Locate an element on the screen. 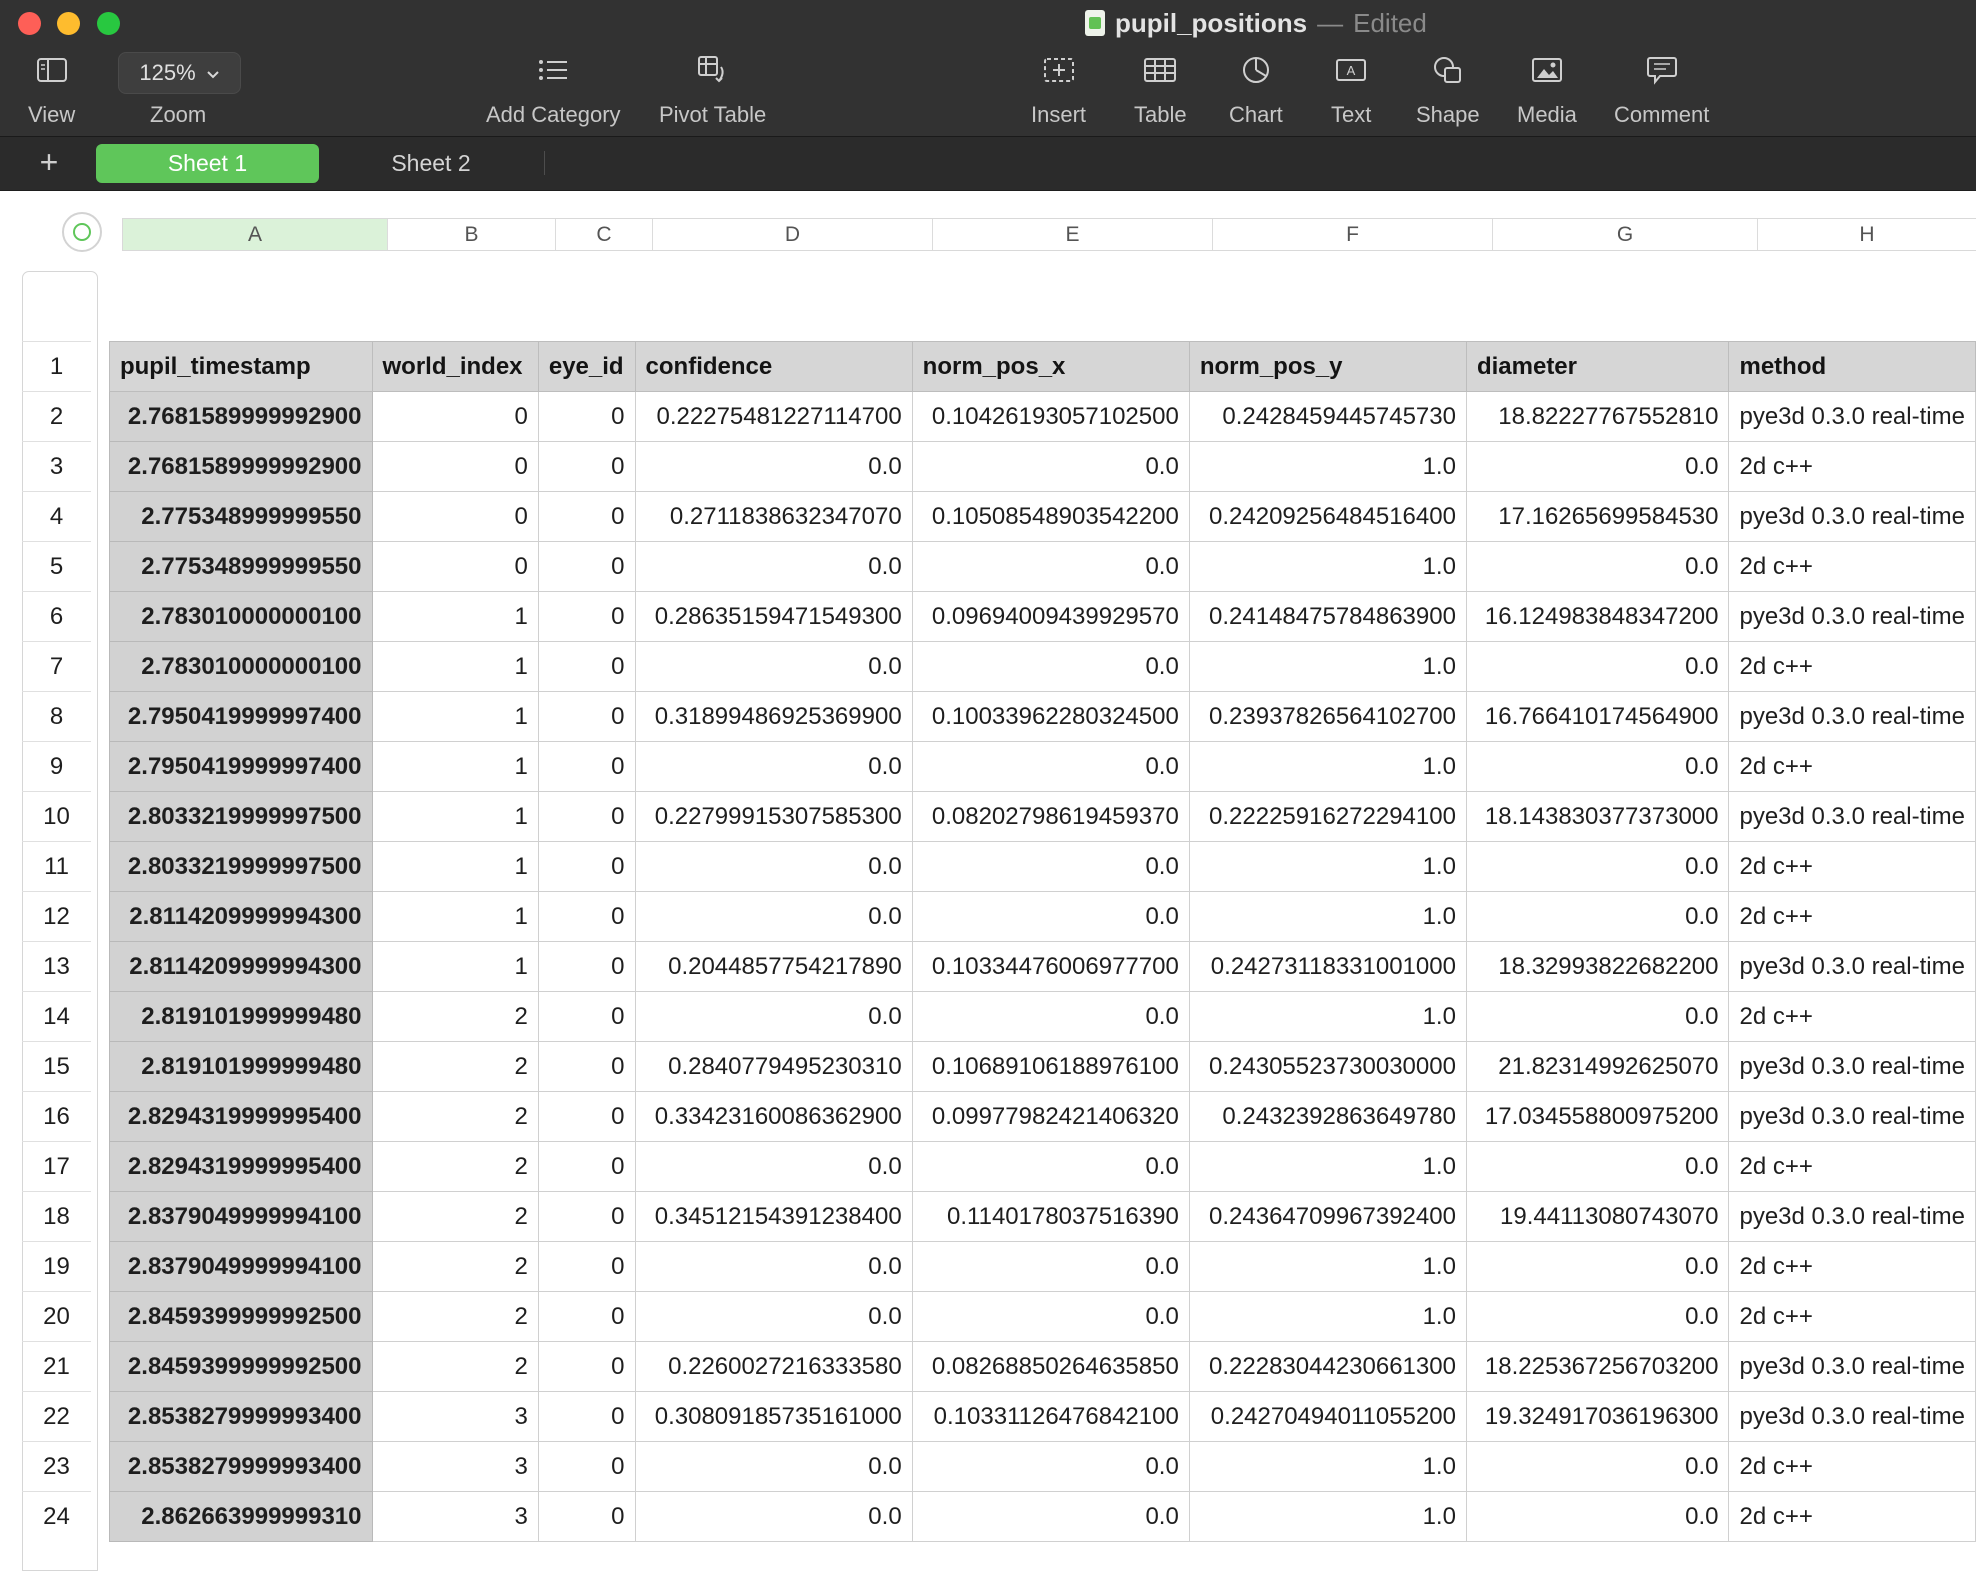  table-cell: 0.24273118331001000 is located at coordinates (1327, 966).